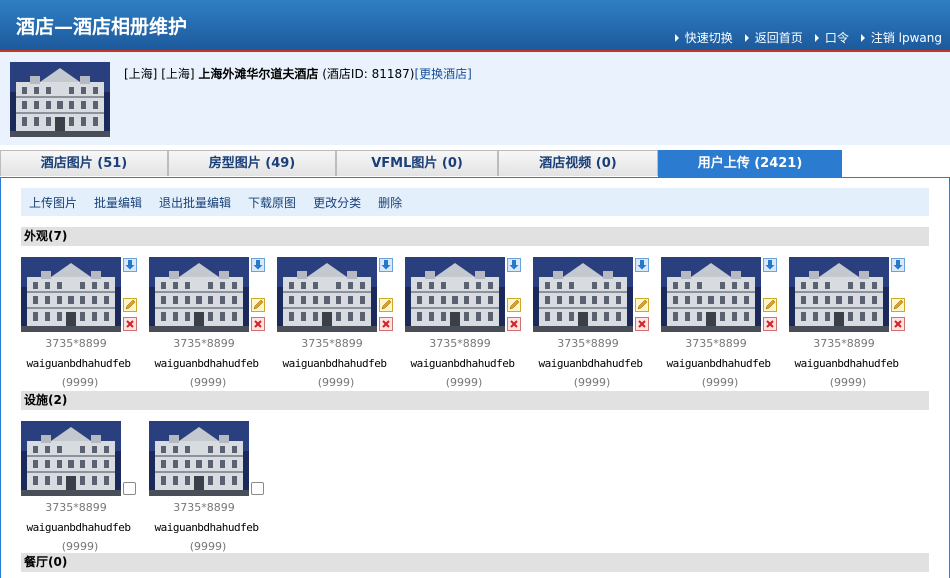  What do you see at coordinates (778, 38) in the screenshot?
I see `home-label: 返回首页` at bounding box center [778, 38].